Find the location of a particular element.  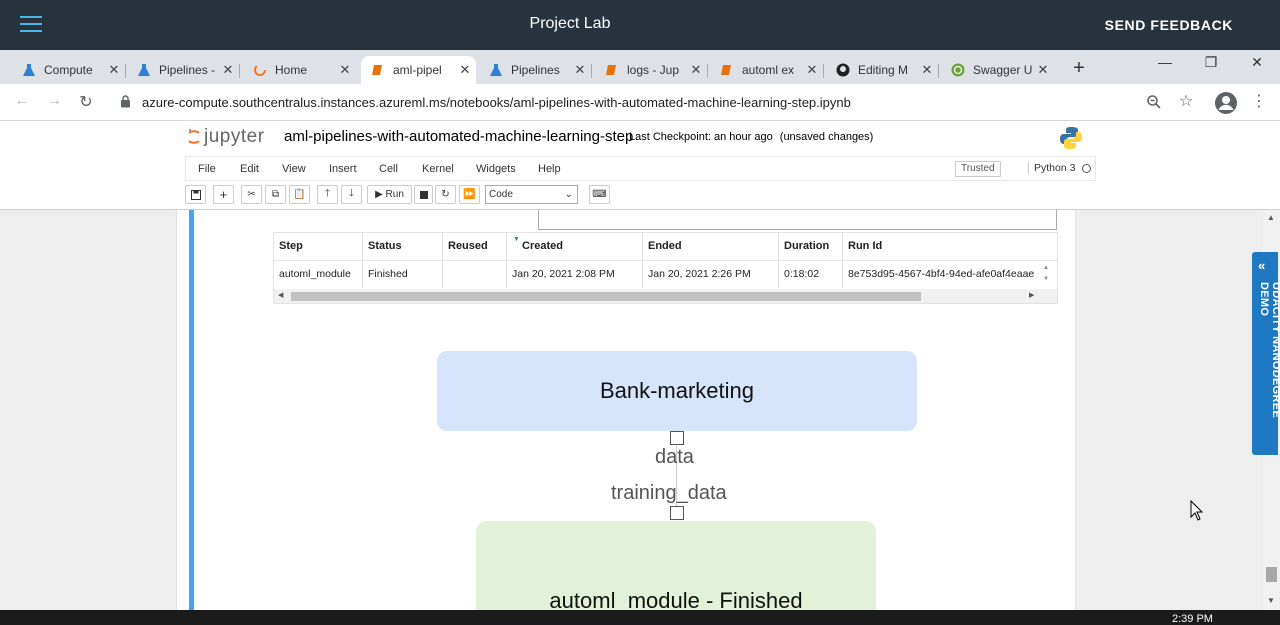

more-menu-icon: ⋮ is located at coordinates (1259, 101).